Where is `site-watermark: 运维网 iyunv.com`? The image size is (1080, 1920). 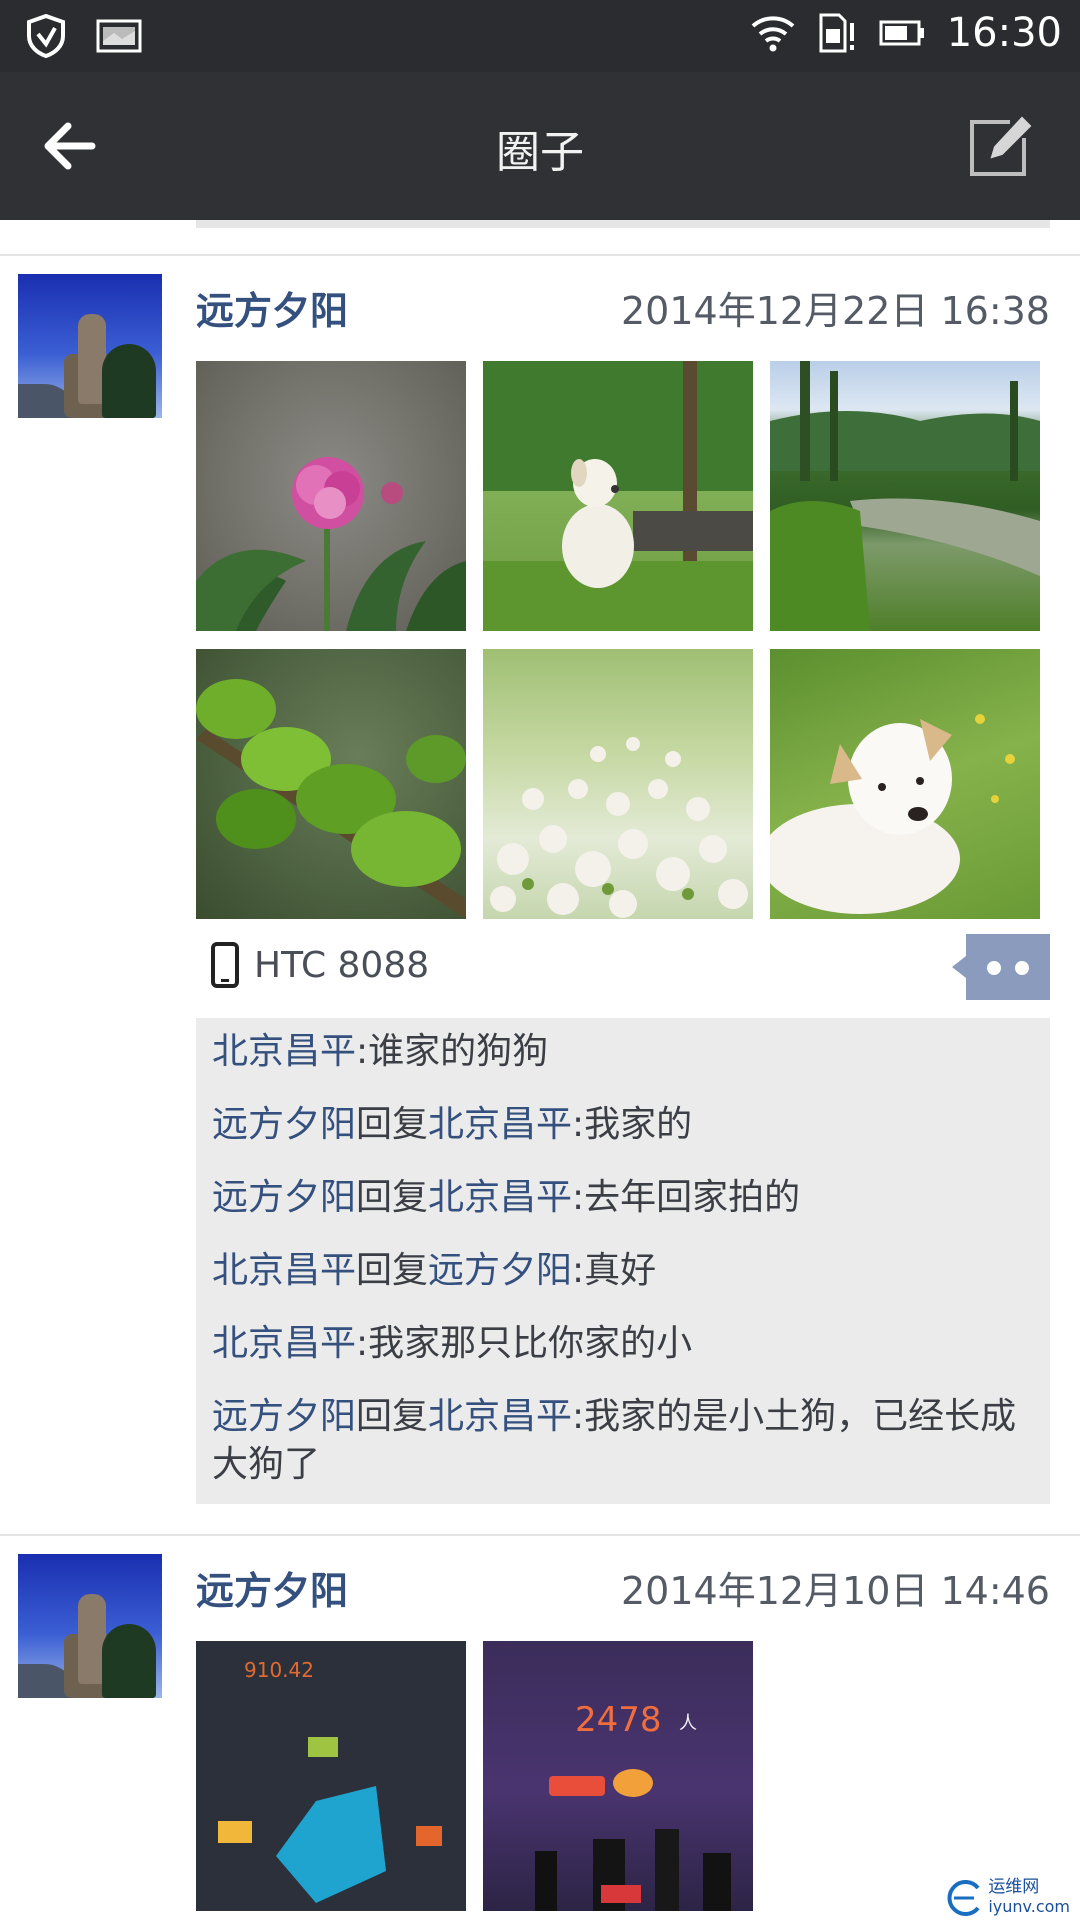 site-watermark: 运维网 iyunv.com is located at coordinates (1007, 1894).